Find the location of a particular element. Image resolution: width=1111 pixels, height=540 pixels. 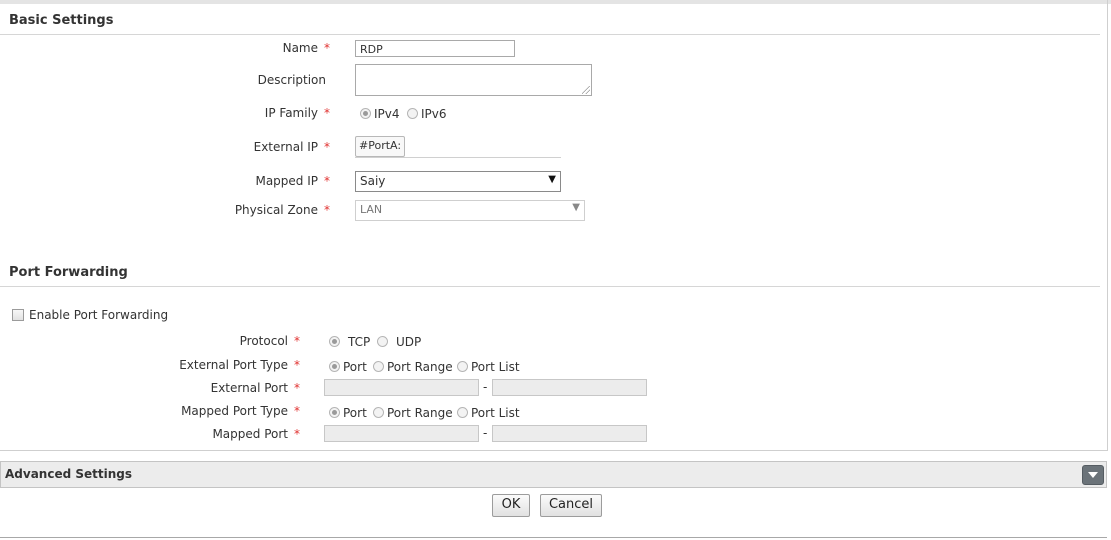

ip-family-ipv6-option: IPv6 is located at coordinates (427, 113).